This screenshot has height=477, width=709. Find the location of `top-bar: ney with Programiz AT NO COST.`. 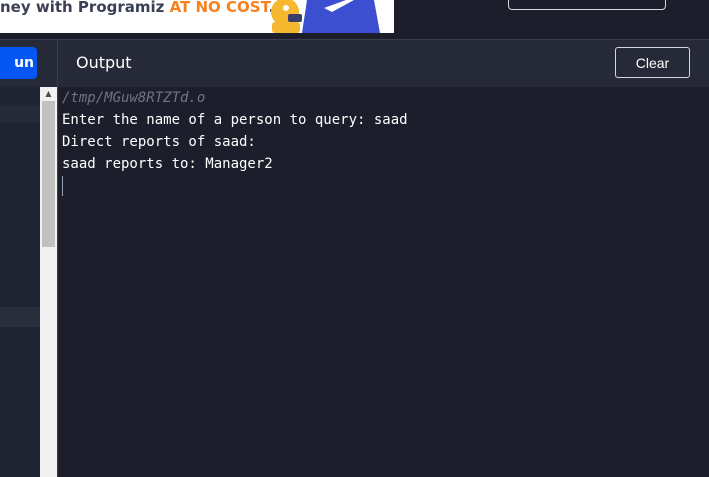

top-bar: ney with Programiz AT NO COST. is located at coordinates (354, 19).